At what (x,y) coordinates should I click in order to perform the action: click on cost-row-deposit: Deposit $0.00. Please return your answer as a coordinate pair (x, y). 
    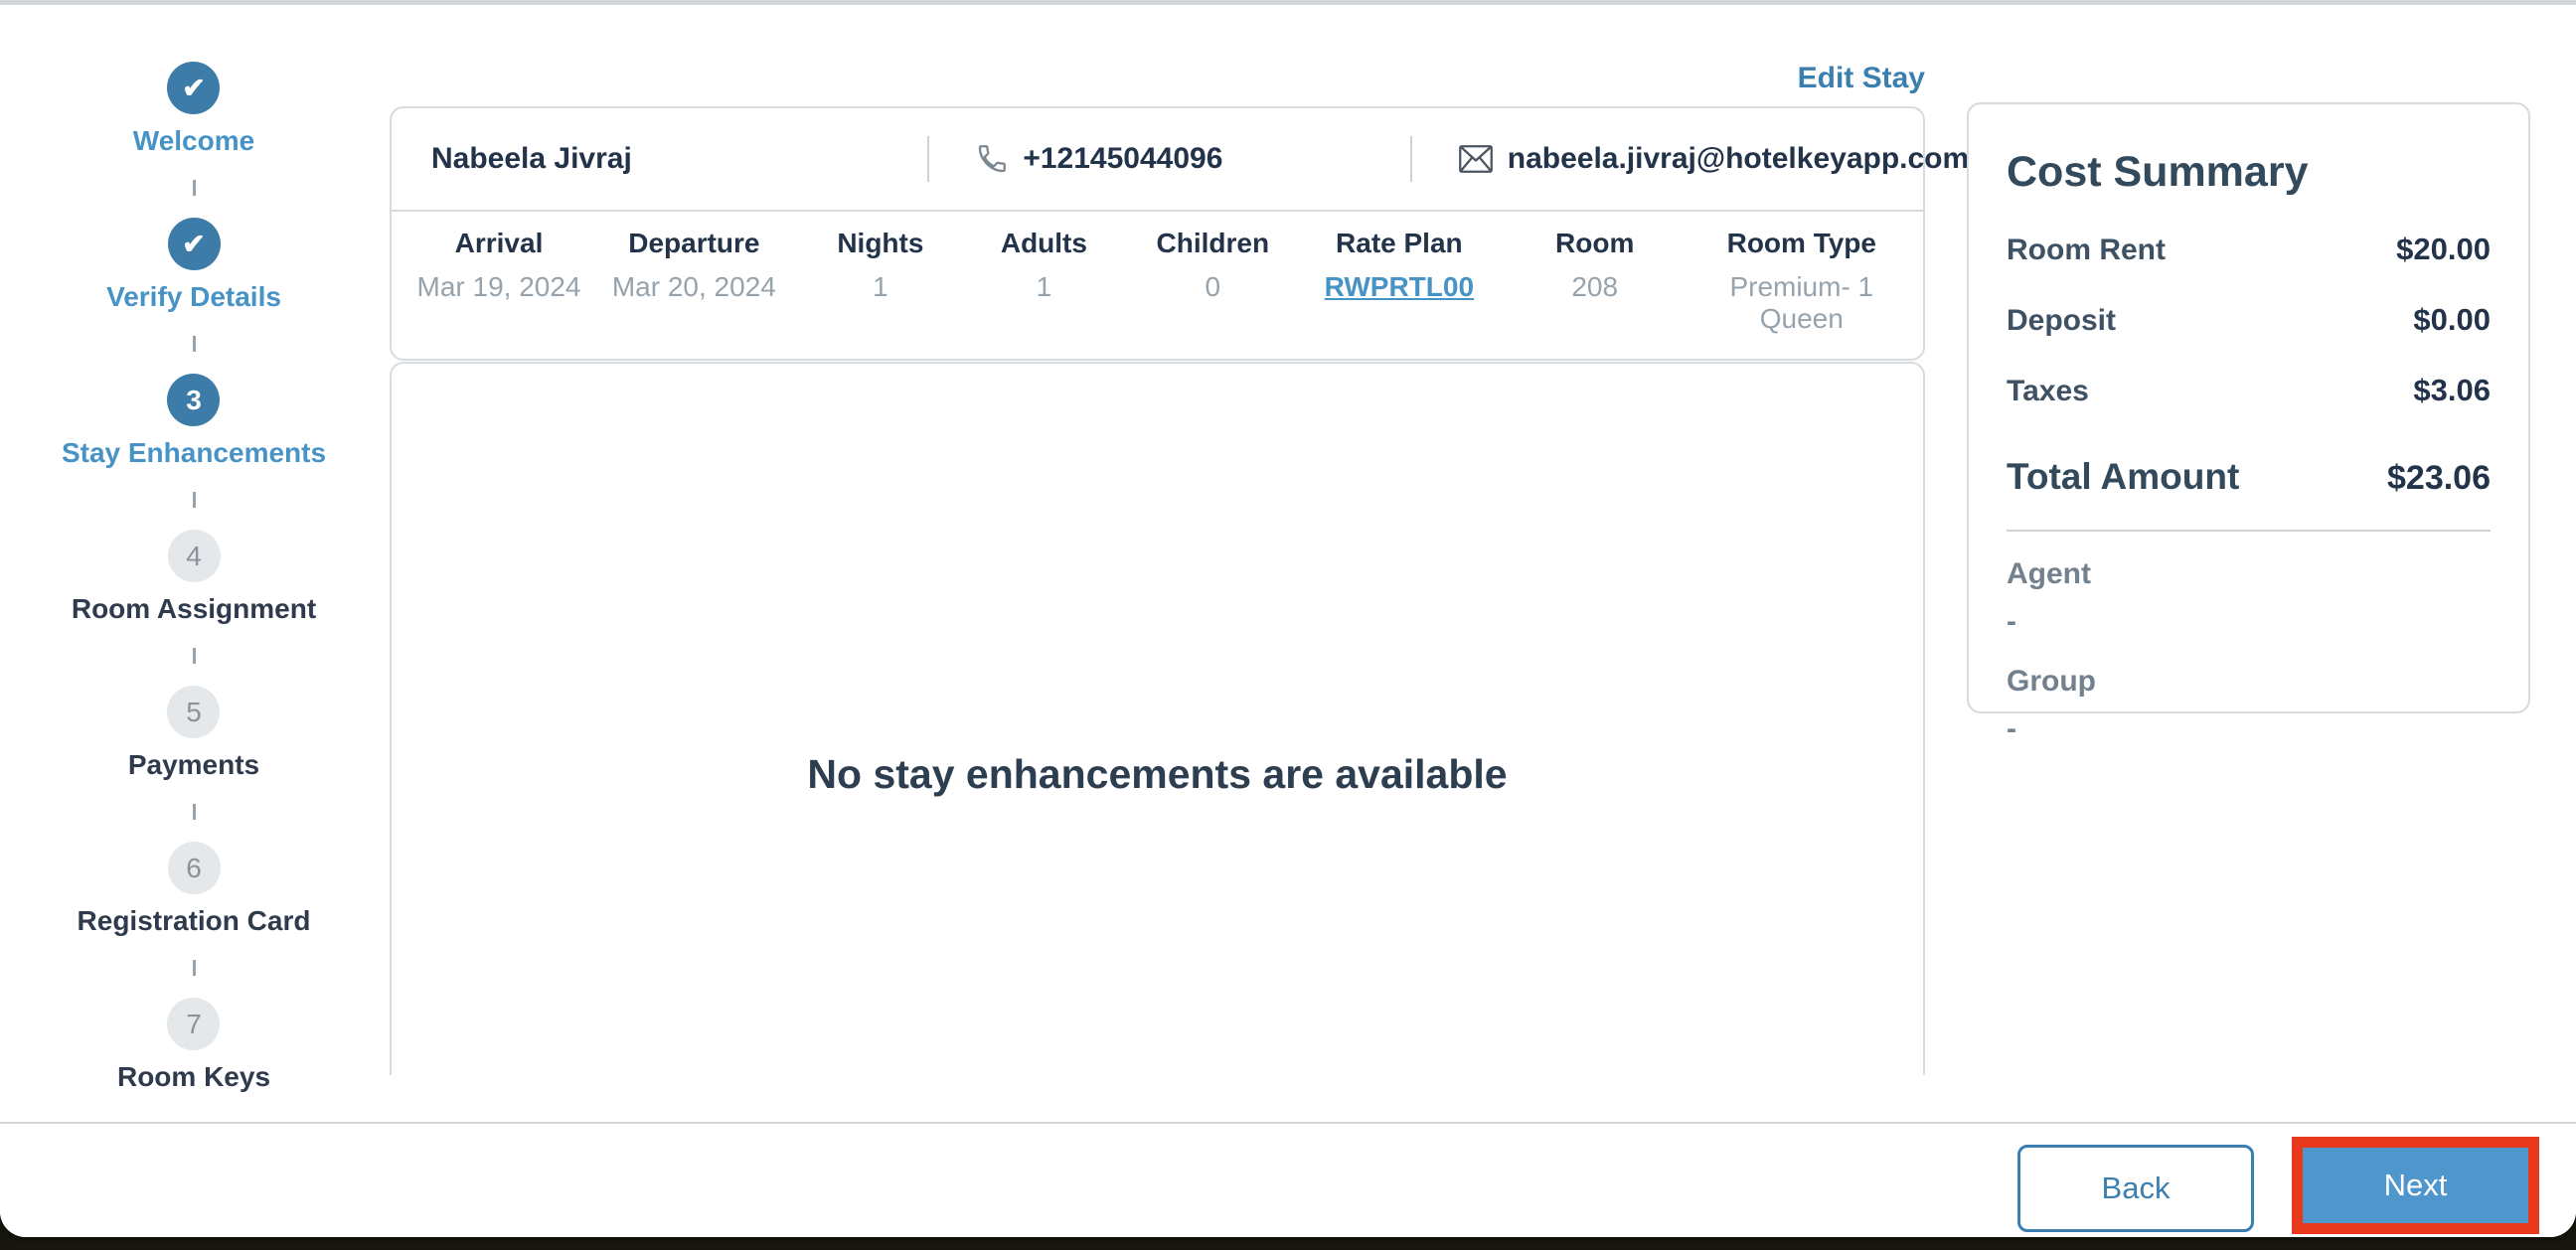
    Looking at the image, I should click on (2249, 320).